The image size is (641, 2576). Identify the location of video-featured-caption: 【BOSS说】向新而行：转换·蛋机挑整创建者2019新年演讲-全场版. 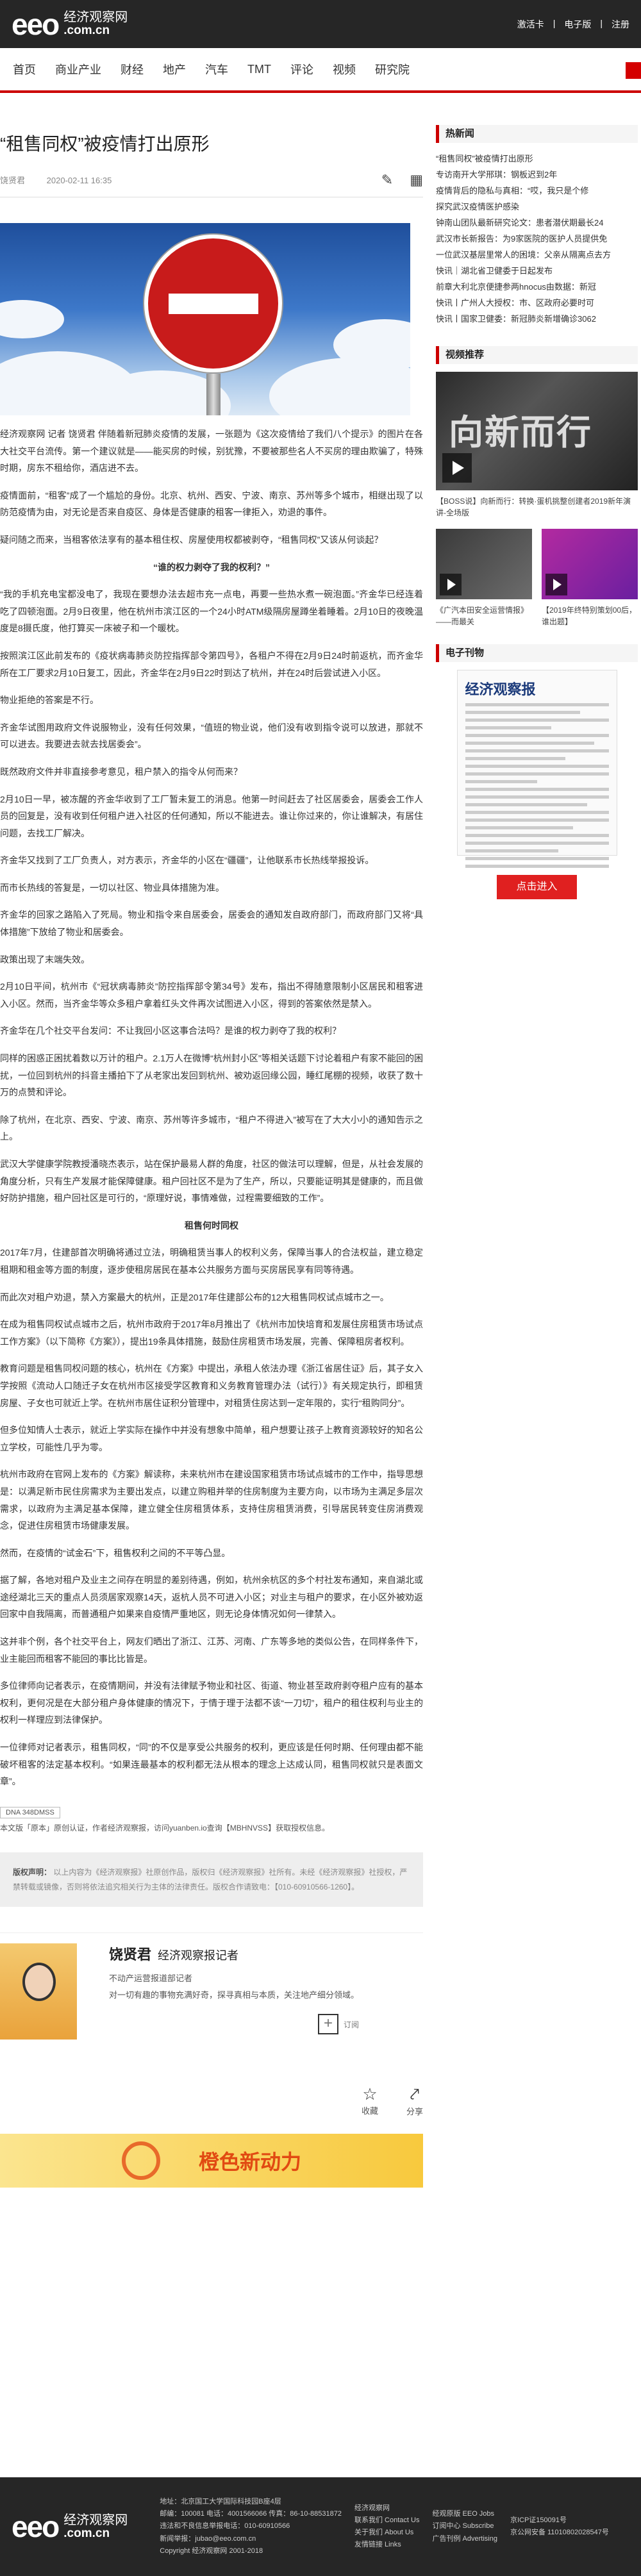
(537, 507).